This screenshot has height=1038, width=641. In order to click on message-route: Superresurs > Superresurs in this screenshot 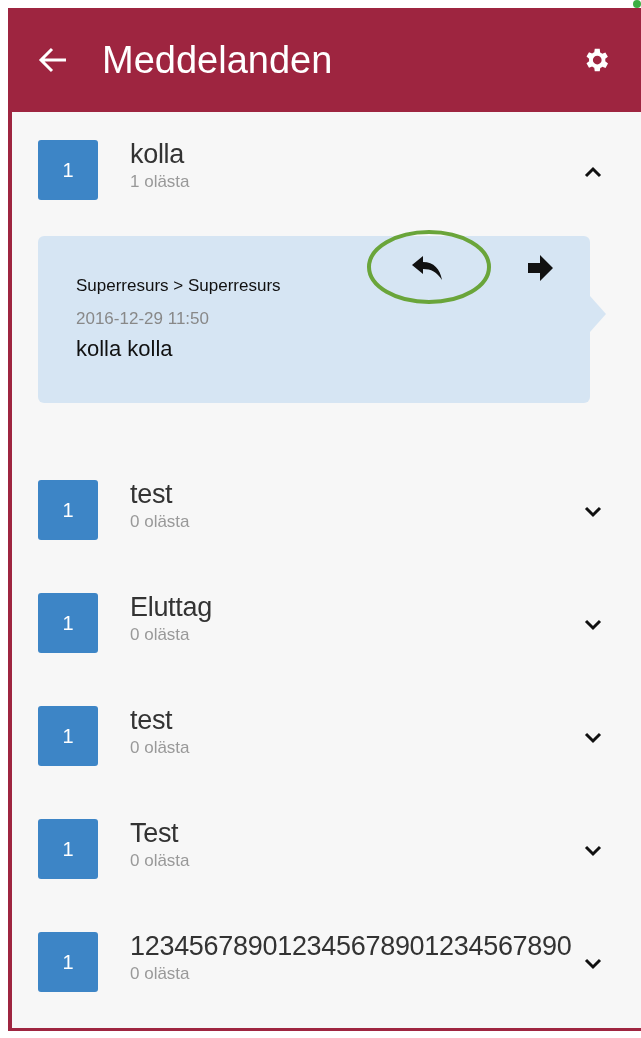, I will do `click(178, 286)`.